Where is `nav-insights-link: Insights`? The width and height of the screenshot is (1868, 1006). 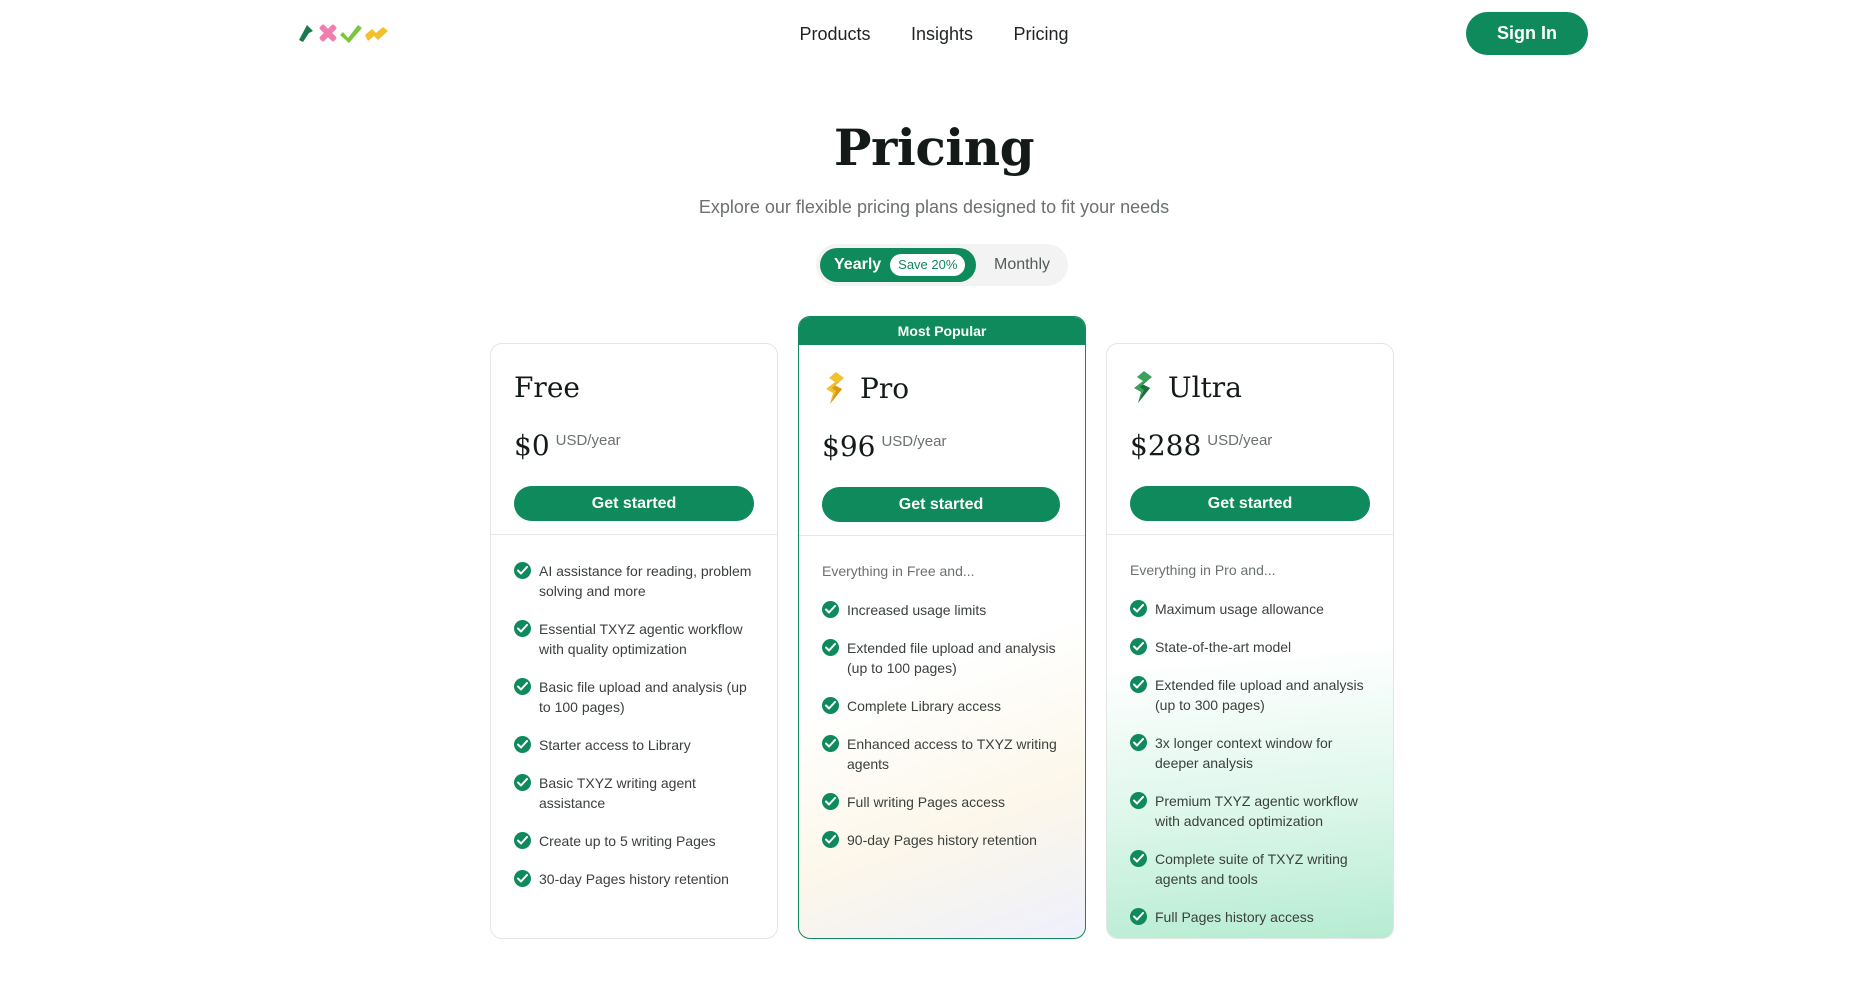 nav-insights-link: Insights is located at coordinates (942, 34).